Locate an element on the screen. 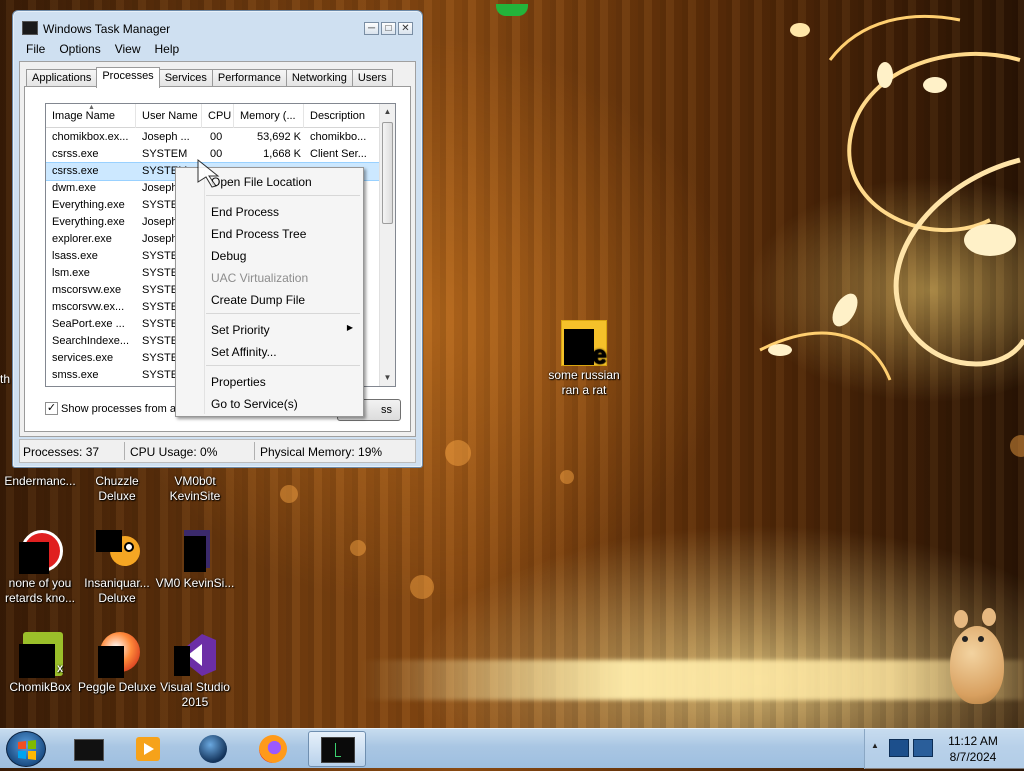 The height and width of the screenshot is (771, 1024). tab-users: Users is located at coordinates (372, 78).